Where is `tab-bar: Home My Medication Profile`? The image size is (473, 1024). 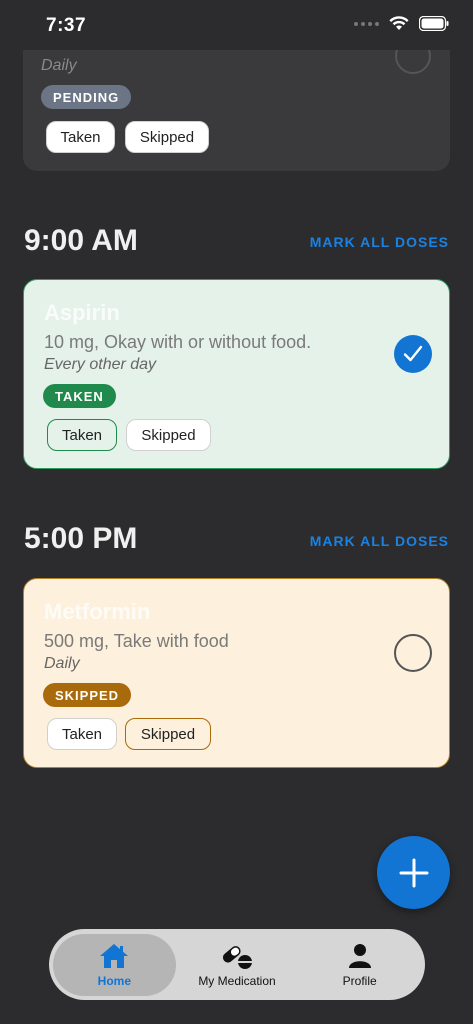 tab-bar: Home My Medication Profile is located at coordinates (237, 964).